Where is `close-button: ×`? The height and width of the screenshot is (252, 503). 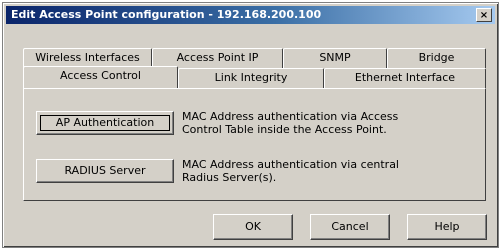 close-button: × is located at coordinates (484, 15).